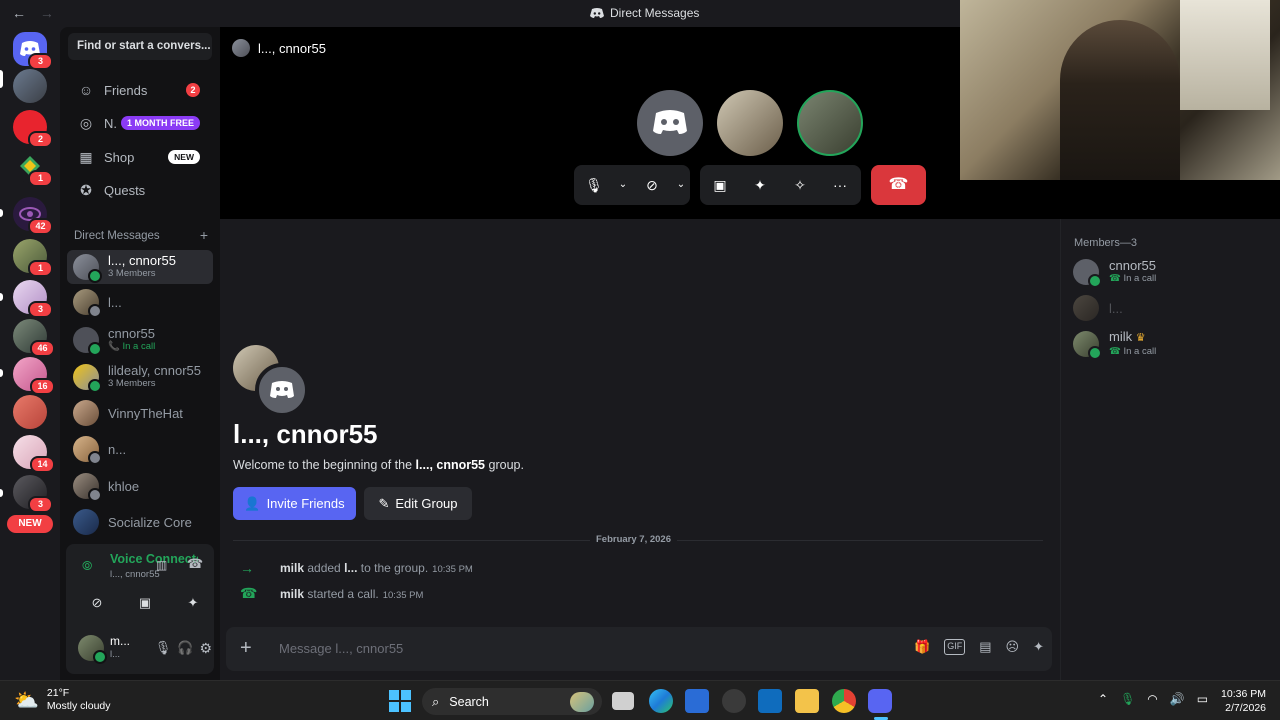 The width and height of the screenshot is (1280, 720). Describe the element at coordinates (34, 454) in the screenshot. I see `server-icon: 14` at that location.